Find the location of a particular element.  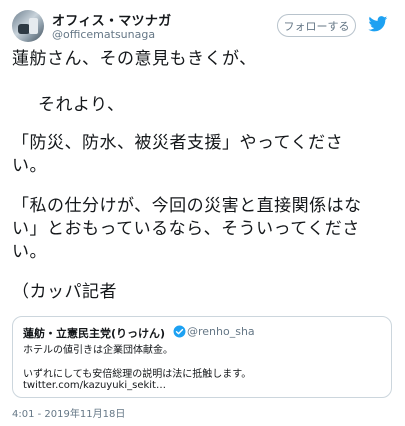

quoted-author-name: 蓮舫・立憲民主党(りっけん) is located at coordinates (94, 333).